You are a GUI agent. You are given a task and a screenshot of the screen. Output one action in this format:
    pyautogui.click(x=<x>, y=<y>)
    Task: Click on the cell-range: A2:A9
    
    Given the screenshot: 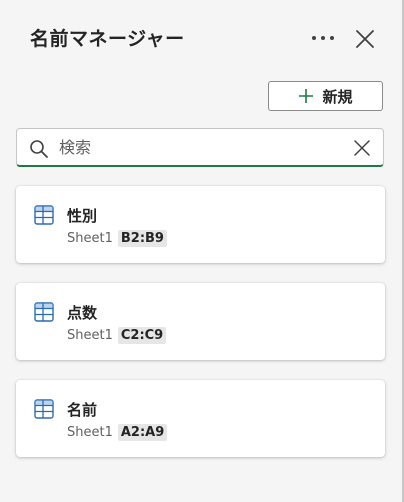 What is the action you would take?
    pyautogui.click(x=142, y=432)
    